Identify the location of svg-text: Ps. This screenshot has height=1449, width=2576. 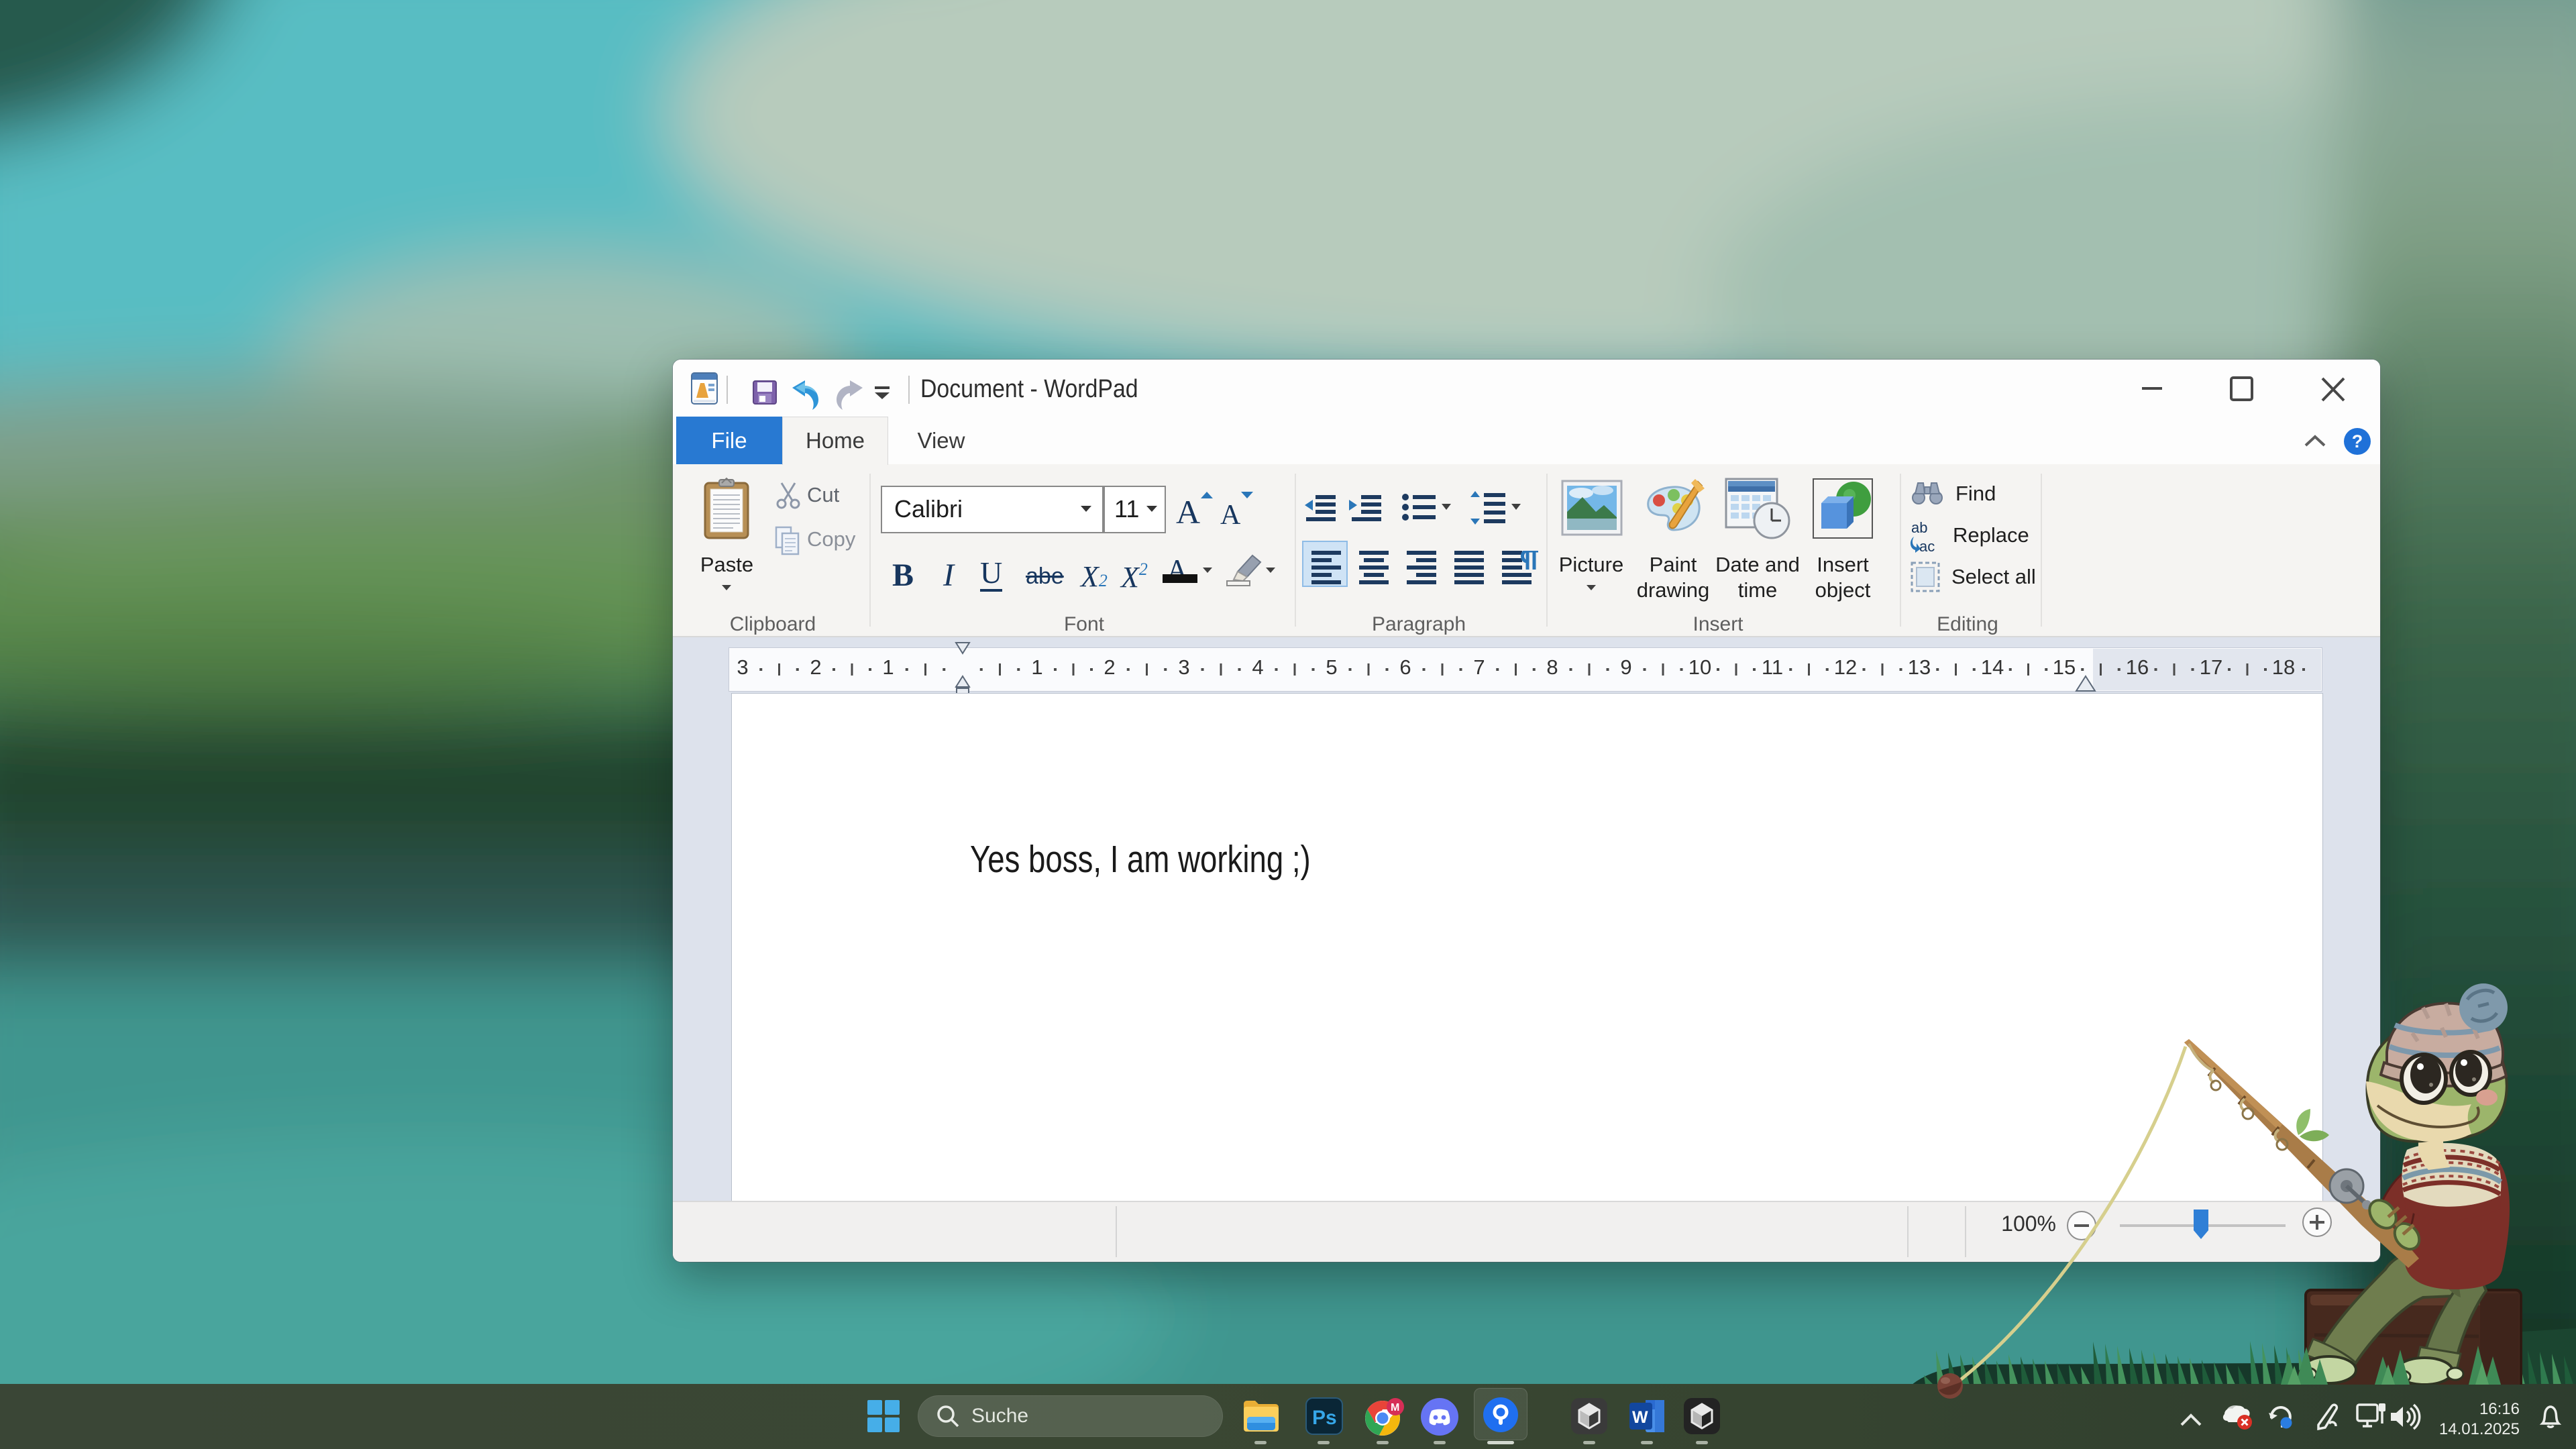
(1324, 1418).